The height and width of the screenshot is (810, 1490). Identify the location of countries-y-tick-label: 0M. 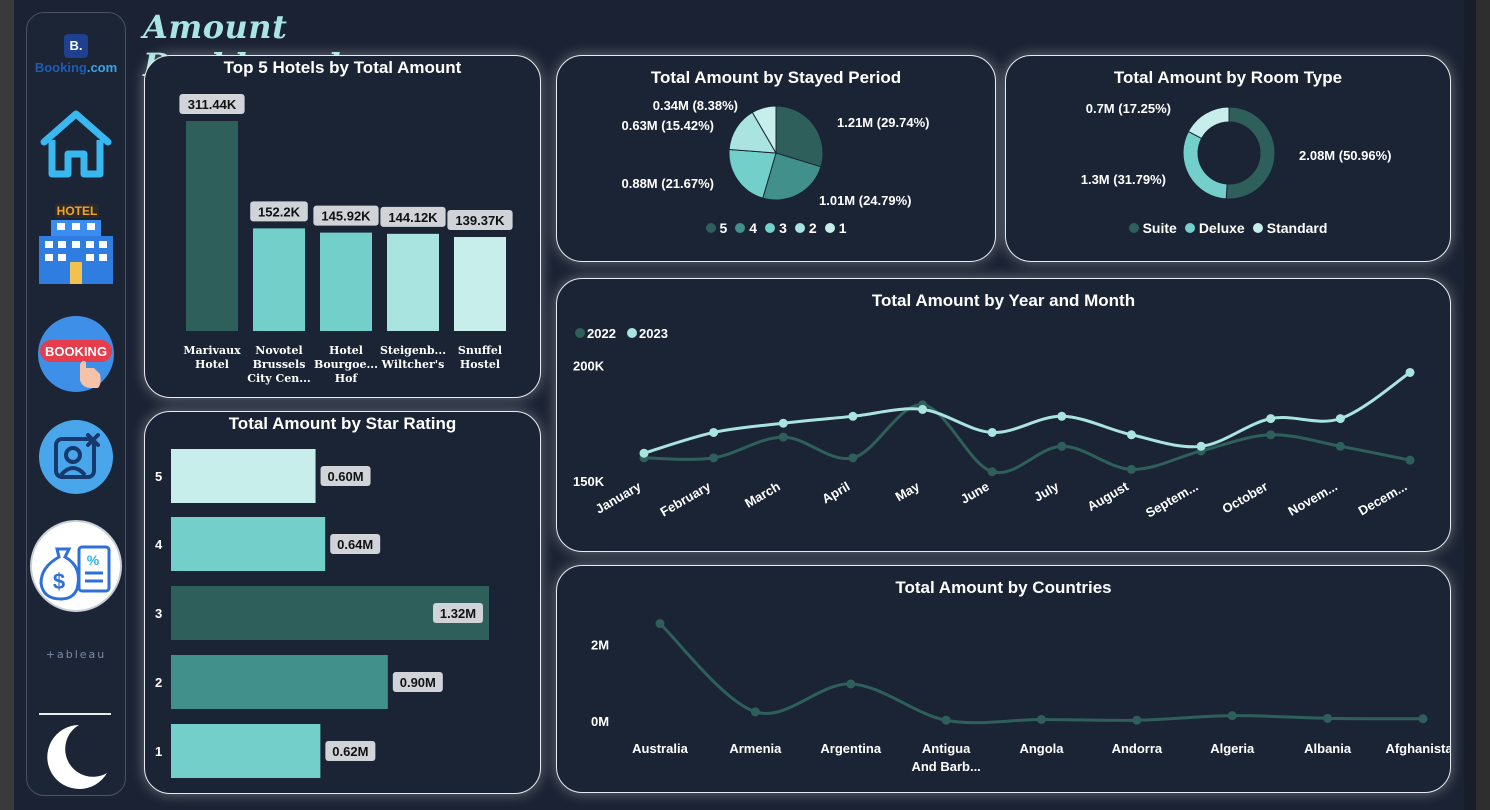
(600, 721).